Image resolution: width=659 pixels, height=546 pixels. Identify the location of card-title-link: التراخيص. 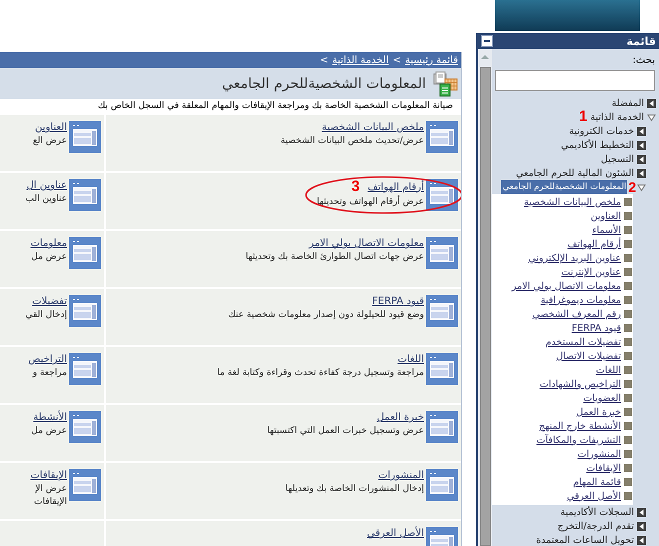
(47, 359).